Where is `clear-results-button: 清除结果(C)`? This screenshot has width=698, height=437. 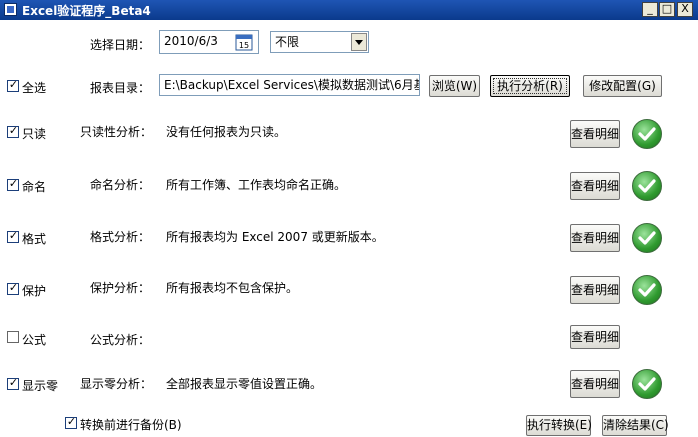 clear-results-button: 清除结果(C) is located at coordinates (635, 425).